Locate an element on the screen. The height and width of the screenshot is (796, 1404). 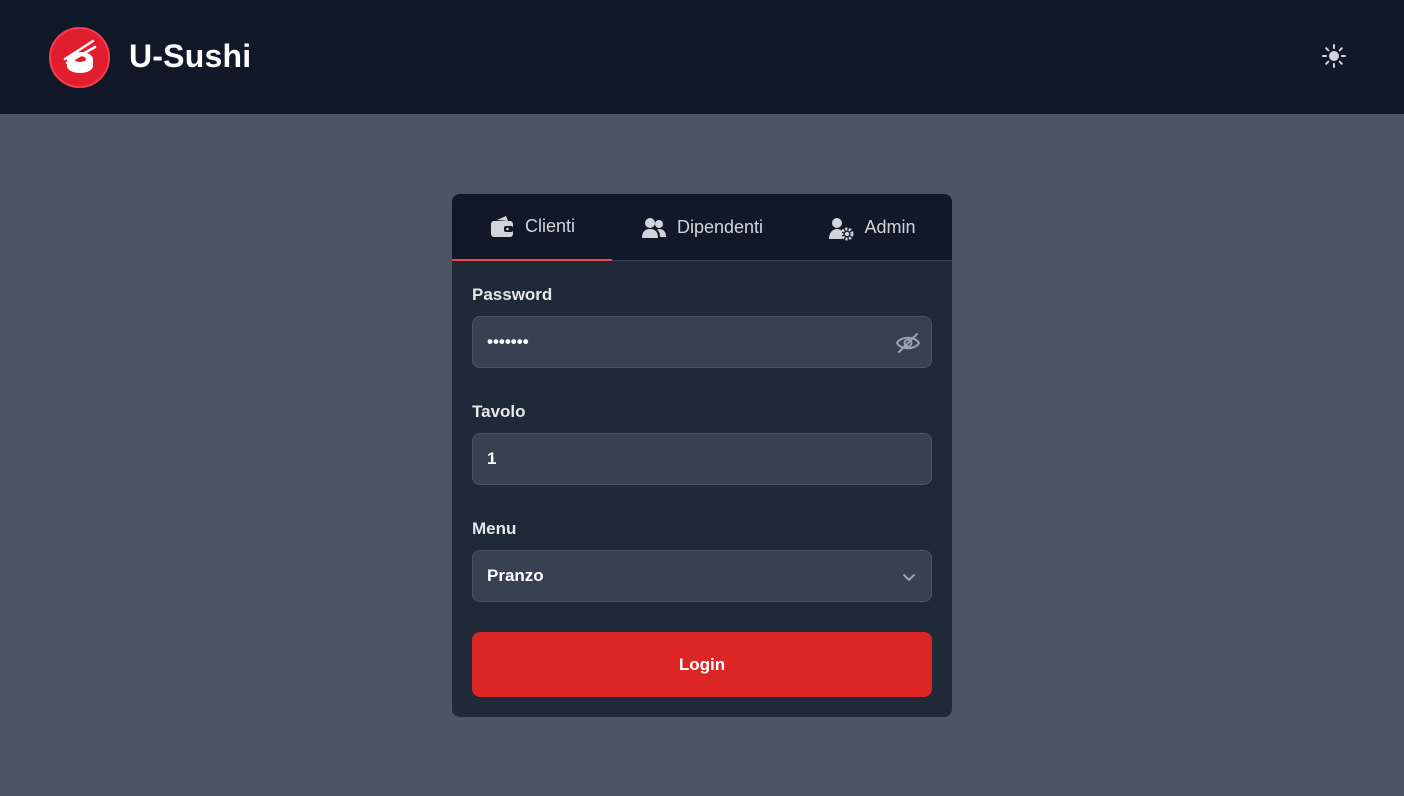
sushi-logo-icon is located at coordinates (79, 57).